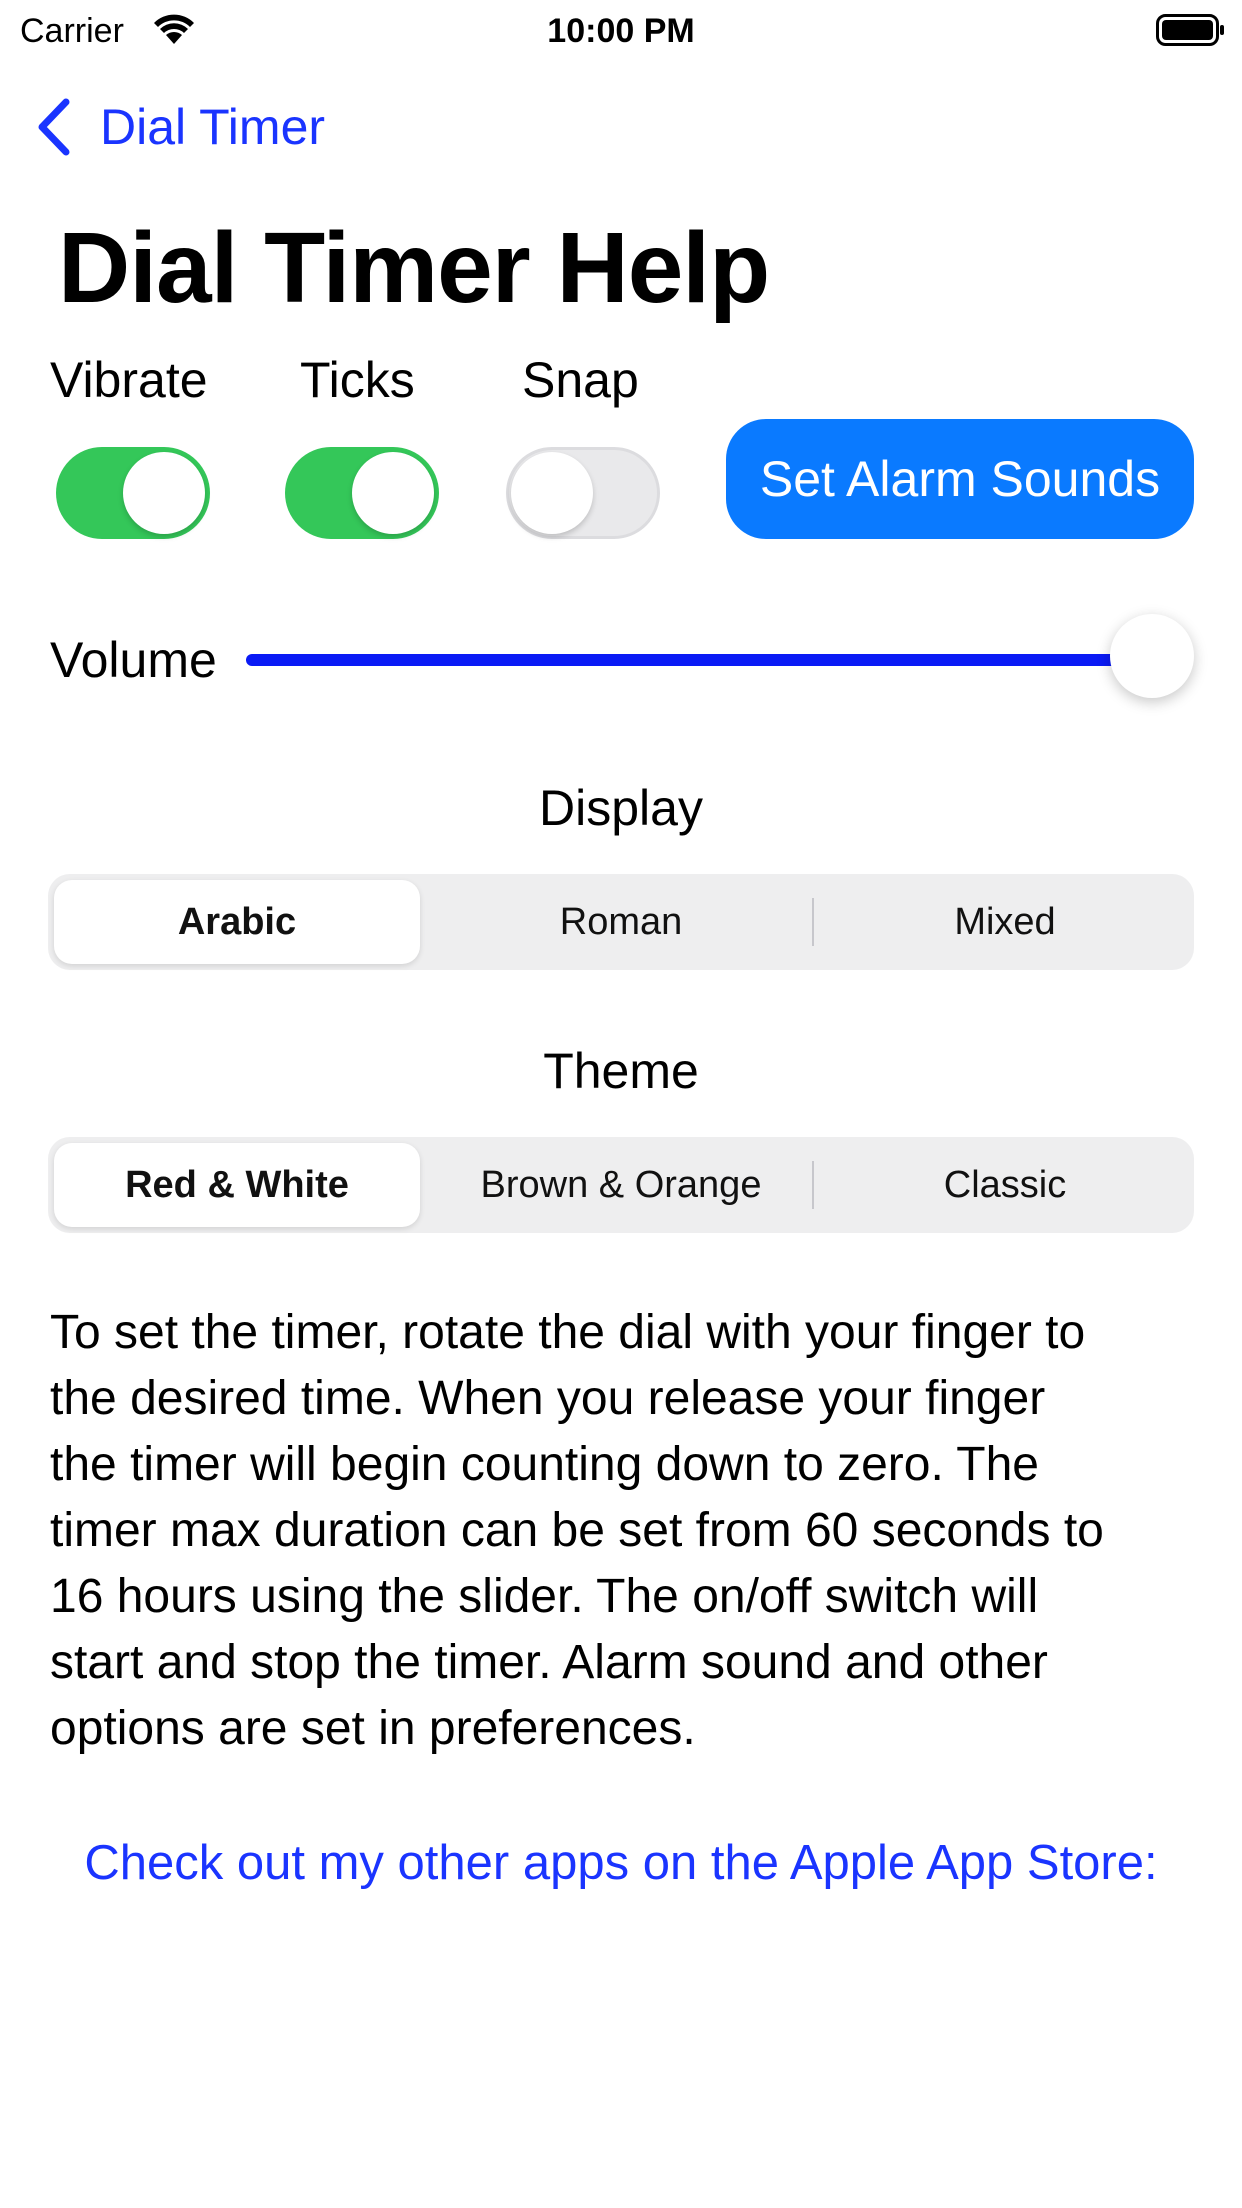 The height and width of the screenshot is (2208, 1242). Describe the element at coordinates (621, 1071) in the screenshot. I see `theme-section-title: Theme` at that location.